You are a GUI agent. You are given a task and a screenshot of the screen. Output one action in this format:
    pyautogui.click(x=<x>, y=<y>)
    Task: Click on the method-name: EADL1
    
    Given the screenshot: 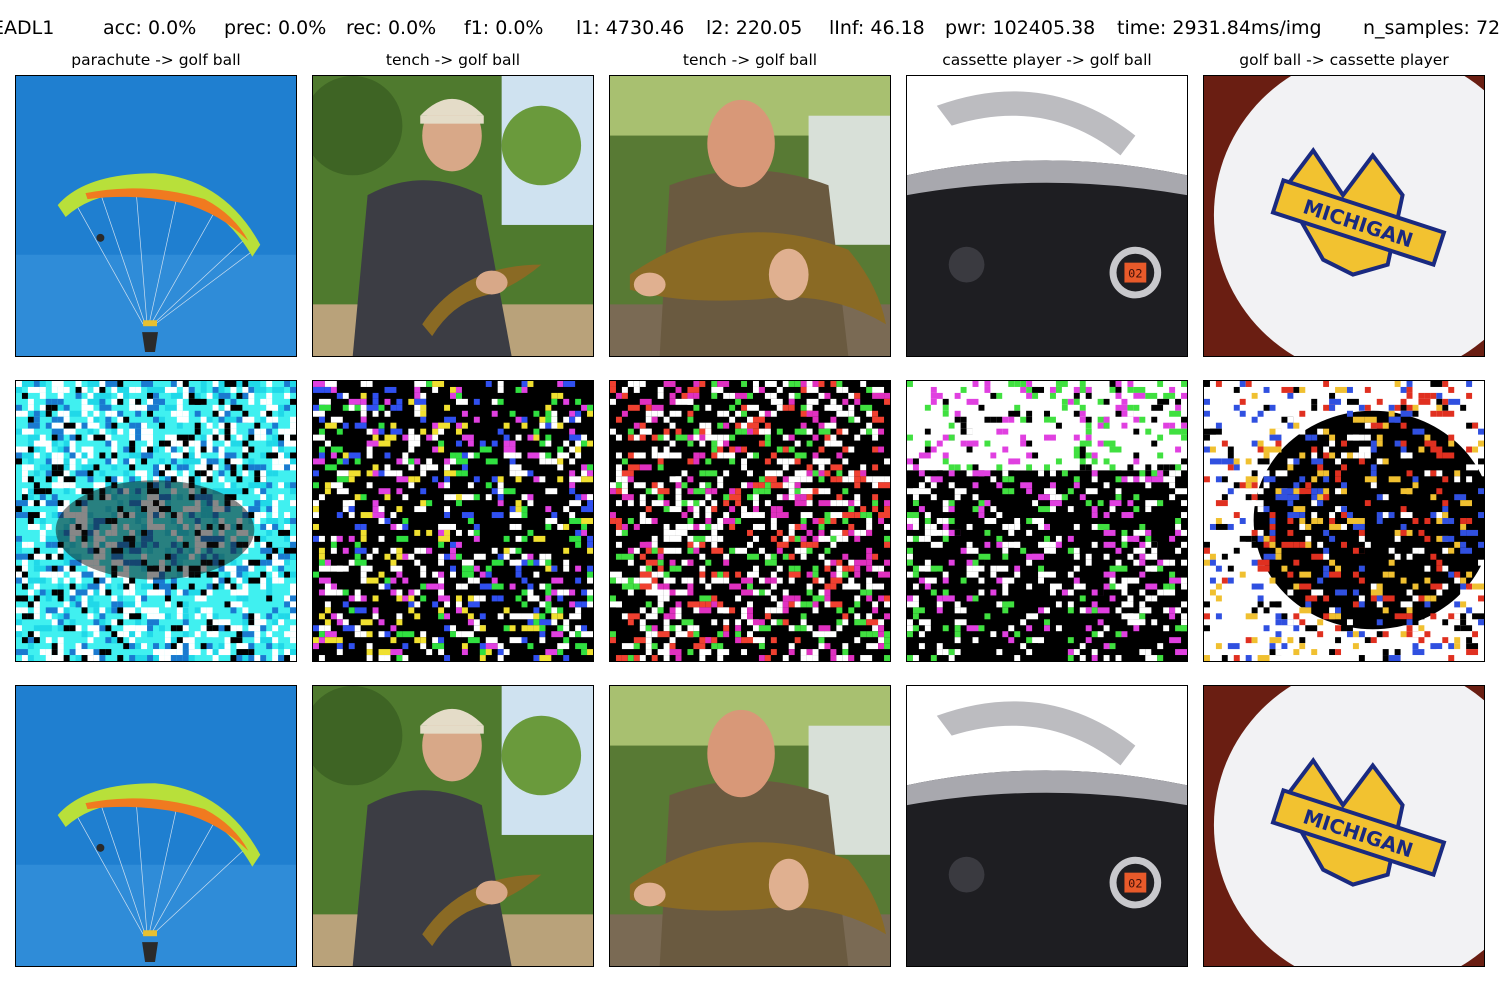 What is the action you would take?
    pyautogui.click(x=27, y=28)
    